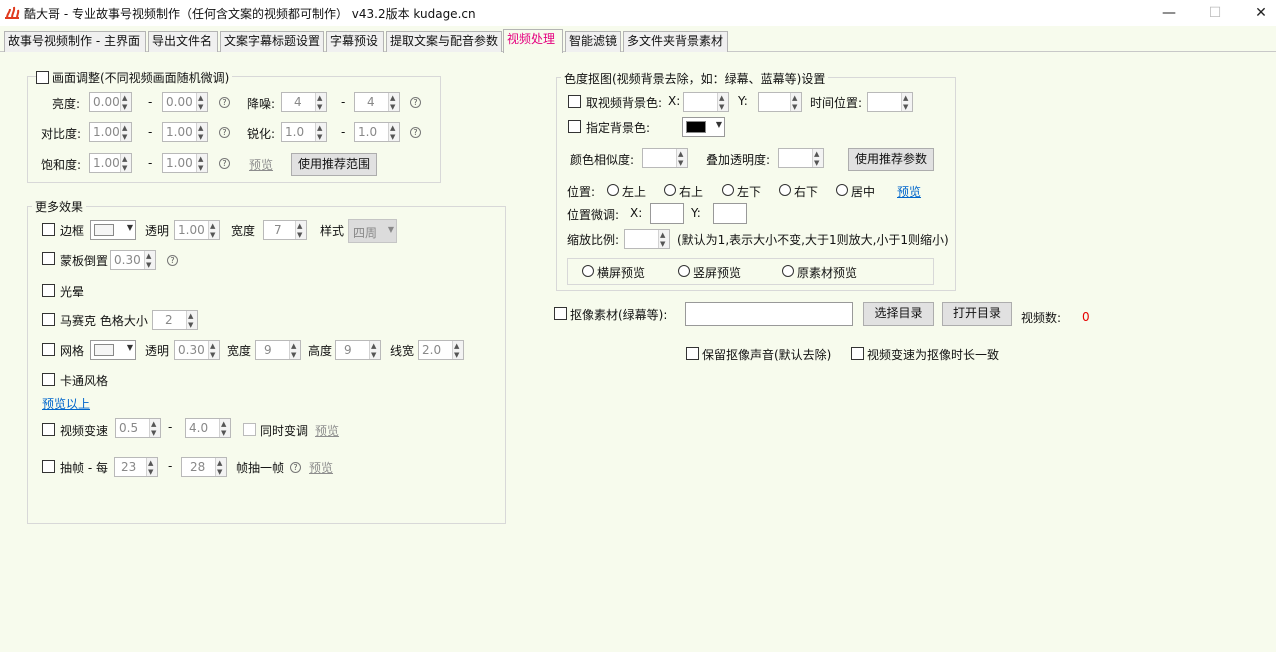 This screenshot has height=652, width=1276. I want to click on tab-multi-folder-bg: 多文件夹背景素材, so click(675, 41).